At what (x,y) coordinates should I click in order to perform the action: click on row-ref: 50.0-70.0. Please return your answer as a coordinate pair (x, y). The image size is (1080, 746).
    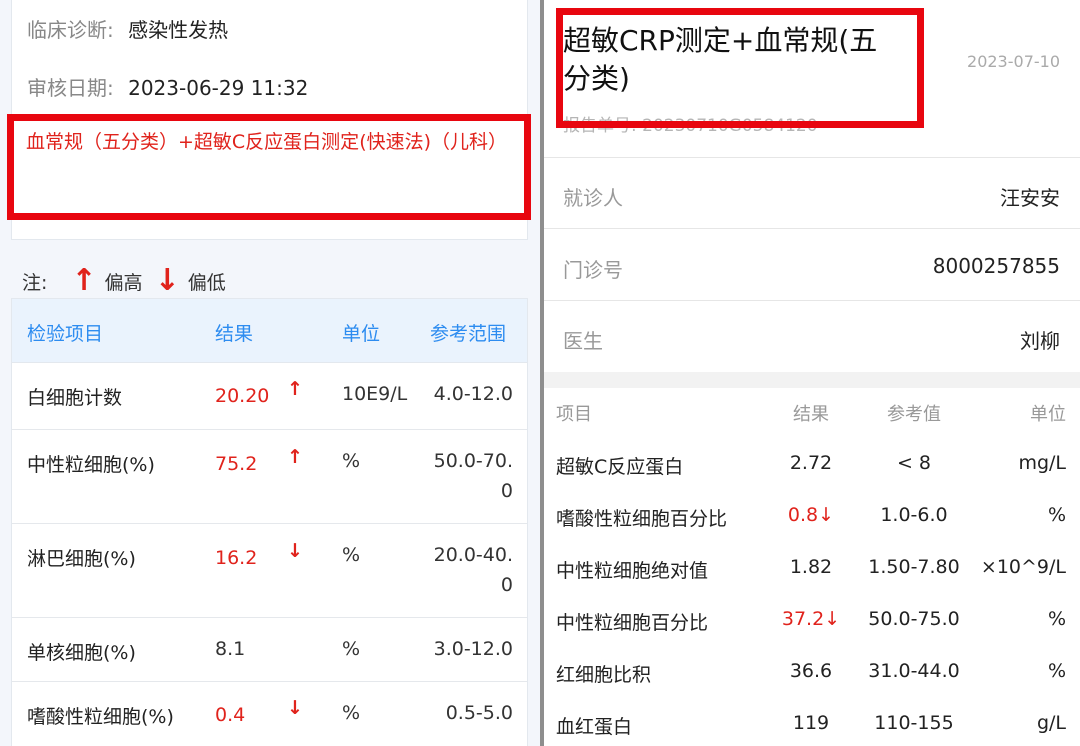
    Looking at the image, I should click on (473, 476).